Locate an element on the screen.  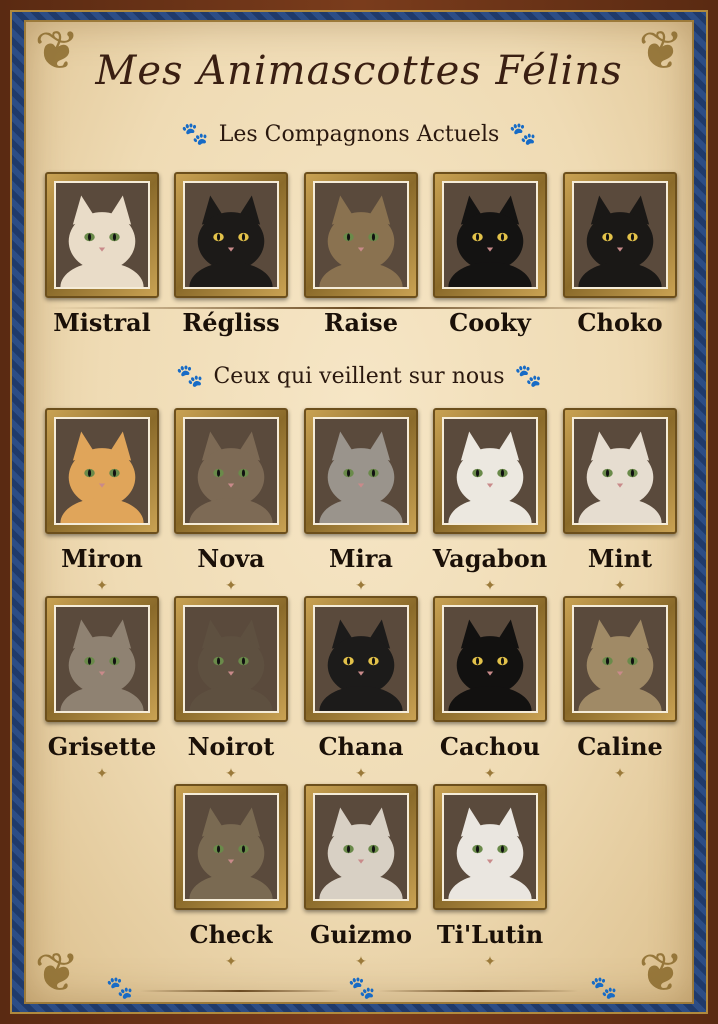
cat-name-label: Mira is located at coordinates (361, 558).